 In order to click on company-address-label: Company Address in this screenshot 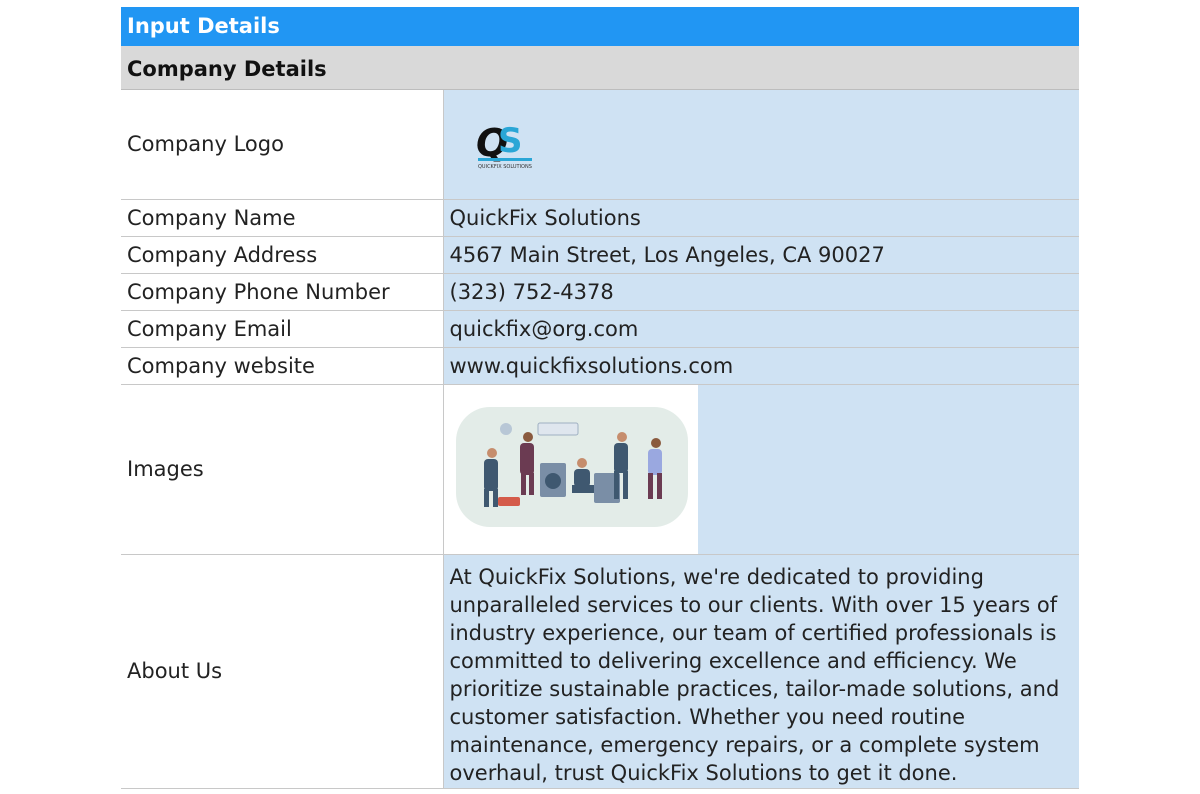, I will do `click(282, 255)`.